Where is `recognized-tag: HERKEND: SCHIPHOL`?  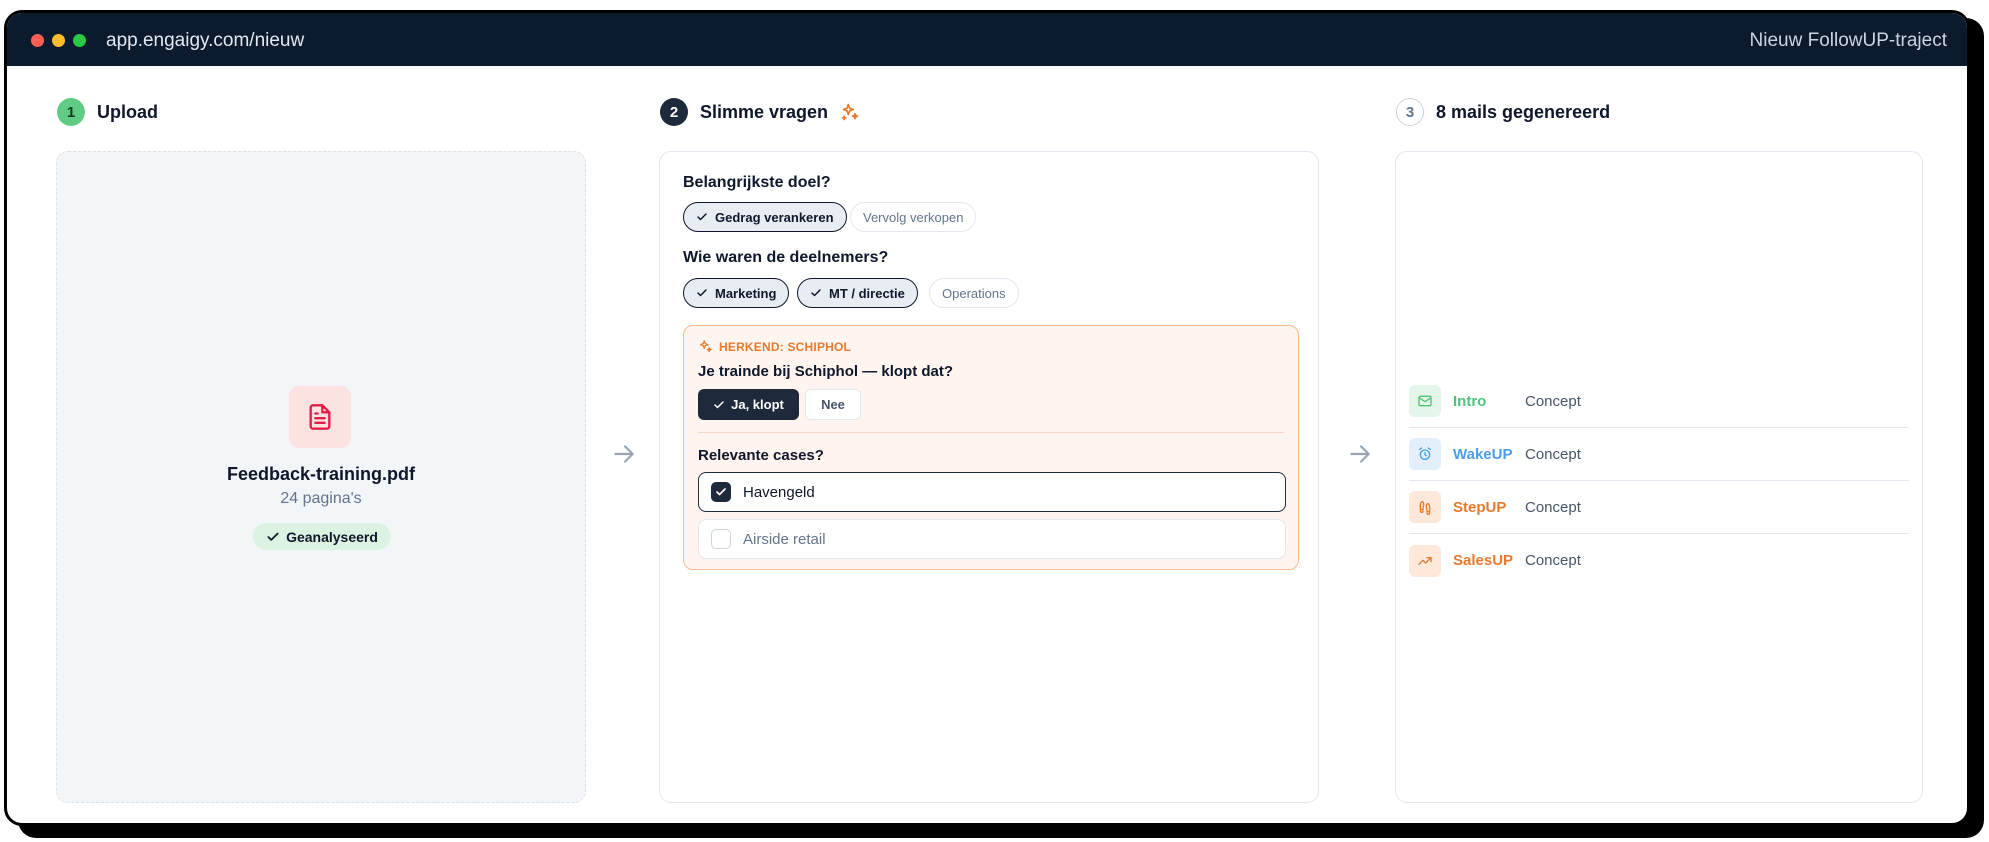
recognized-tag: HERKEND: SCHIPHOL is located at coordinates (774, 346).